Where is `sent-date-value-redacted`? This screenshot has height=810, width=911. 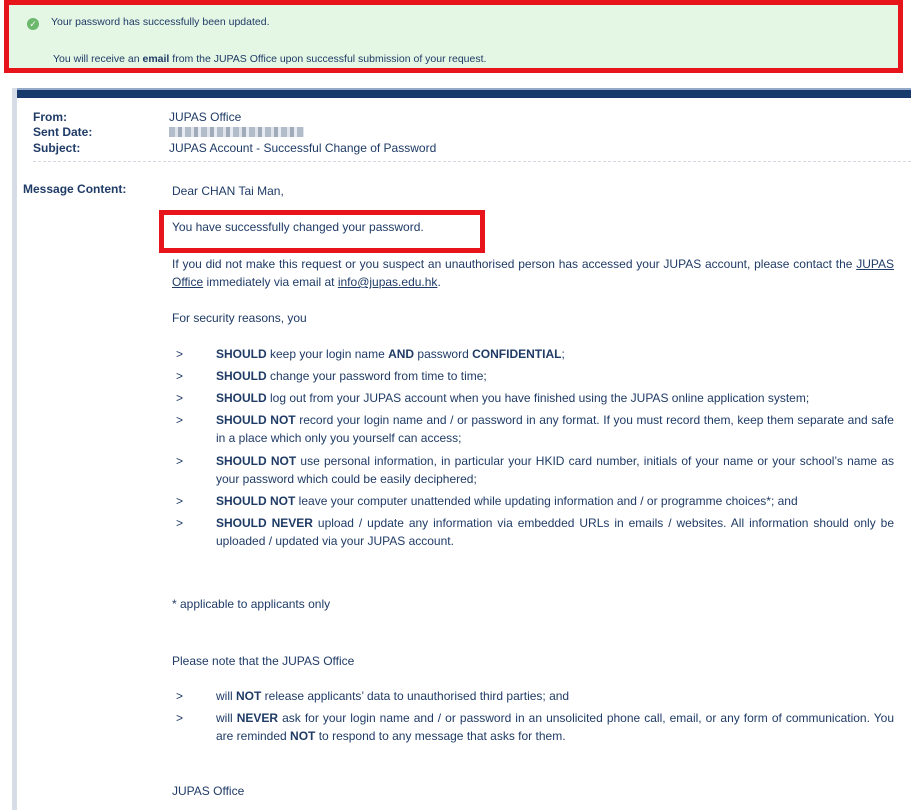 sent-date-value-redacted is located at coordinates (236, 132).